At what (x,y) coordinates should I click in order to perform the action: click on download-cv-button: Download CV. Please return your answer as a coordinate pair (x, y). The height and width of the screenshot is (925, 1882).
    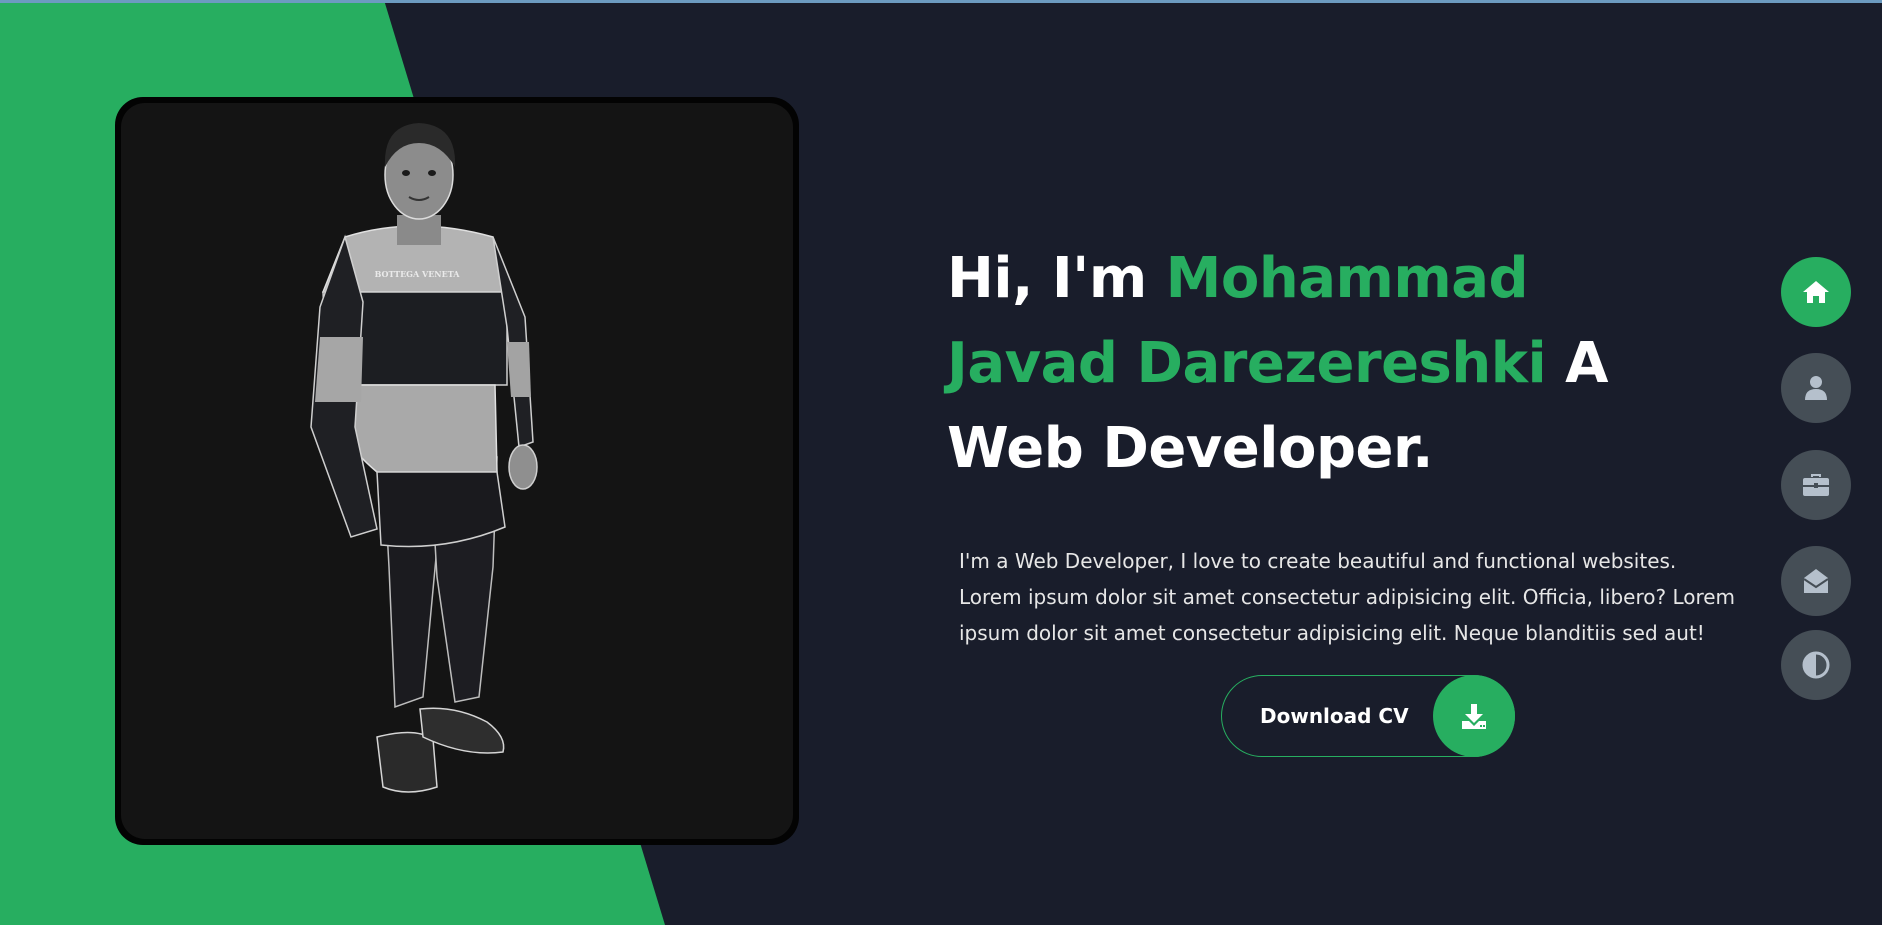
    Looking at the image, I should click on (1368, 716).